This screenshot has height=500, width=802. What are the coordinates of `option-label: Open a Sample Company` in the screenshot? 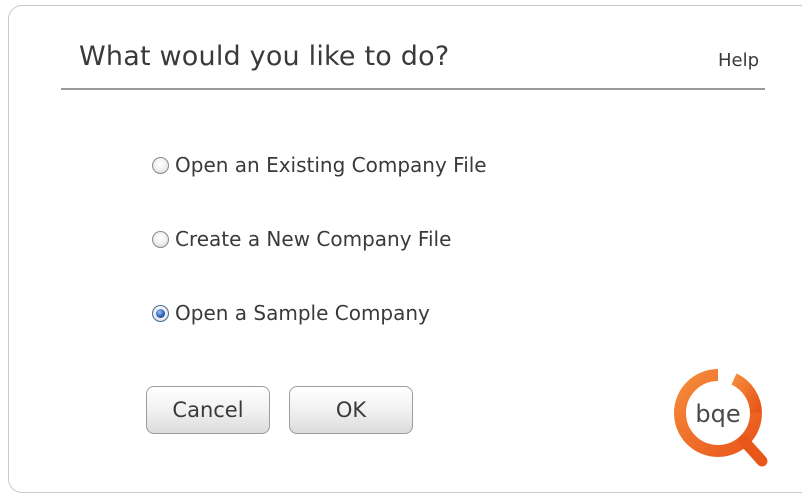 It's located at (302, 313).